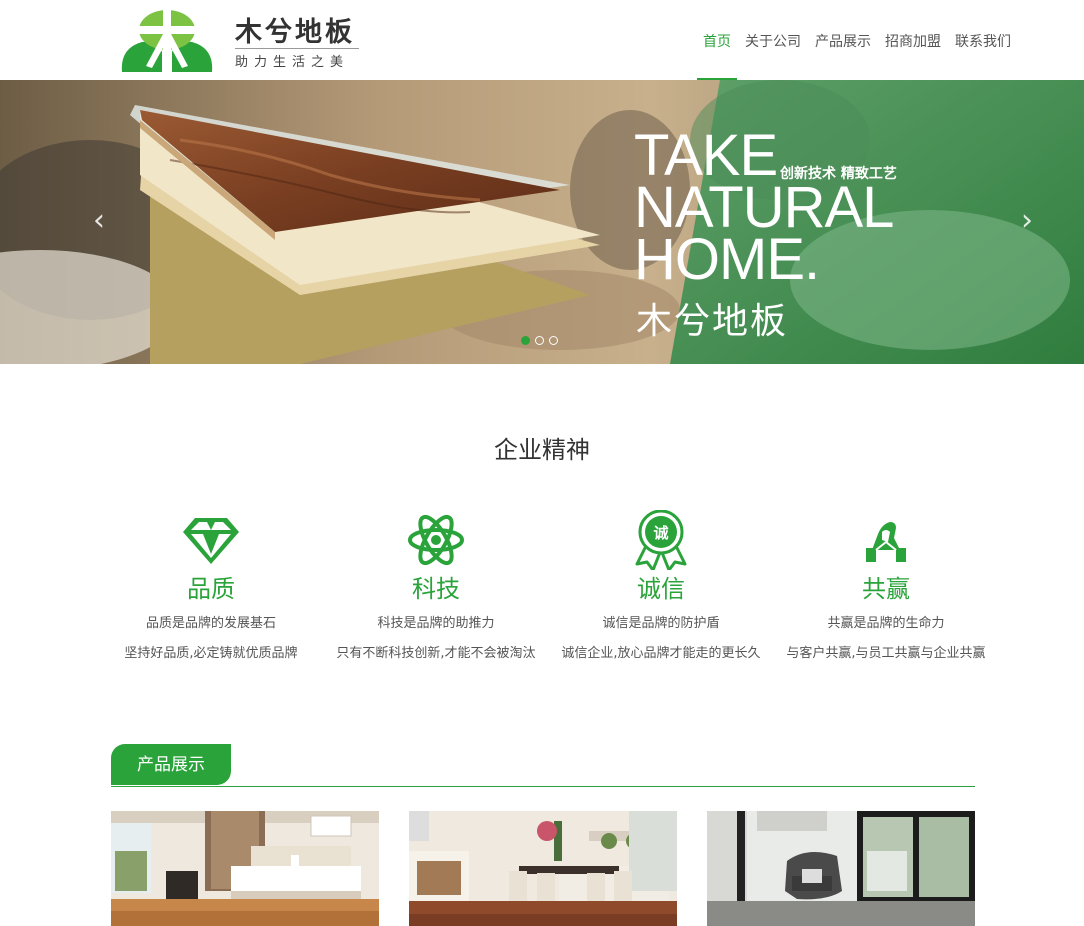  What do you see at coordinates (436, 540) in the screenshot?
I see `atom-icon` at bounding box center [436, 540].